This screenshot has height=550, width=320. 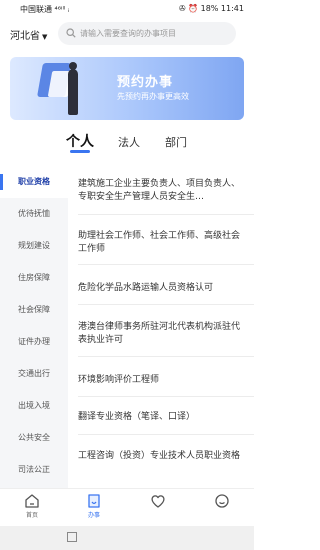 What do you see at coordinates (34, 374) in the screenshot?
I see `category-item-transportation: 交通出行` at bounding box center [34, 374].